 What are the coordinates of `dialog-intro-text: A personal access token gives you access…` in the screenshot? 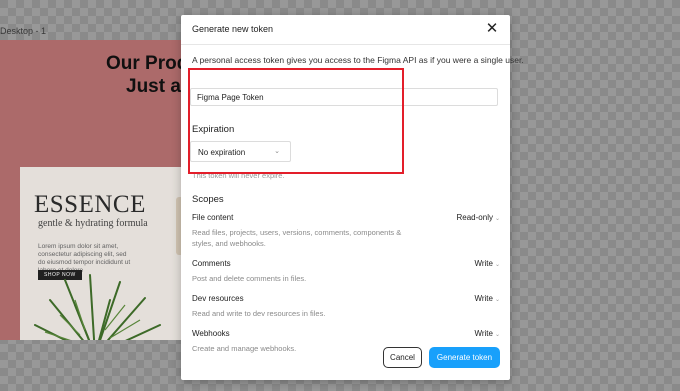 It's located at (358, 60).